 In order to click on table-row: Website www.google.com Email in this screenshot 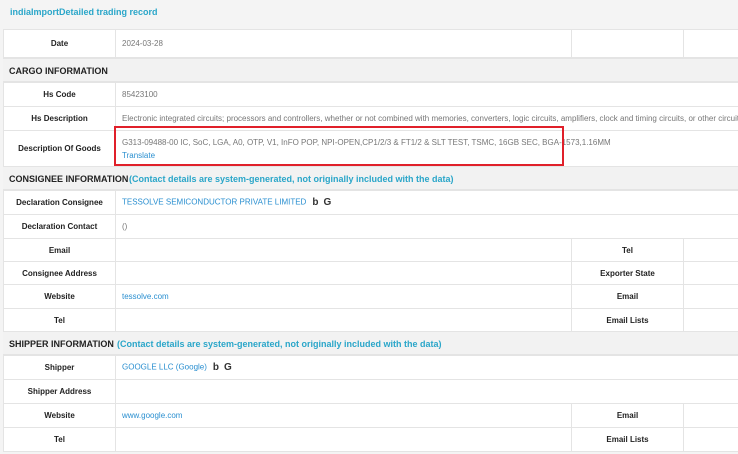, I will do `click(370, 415)`.